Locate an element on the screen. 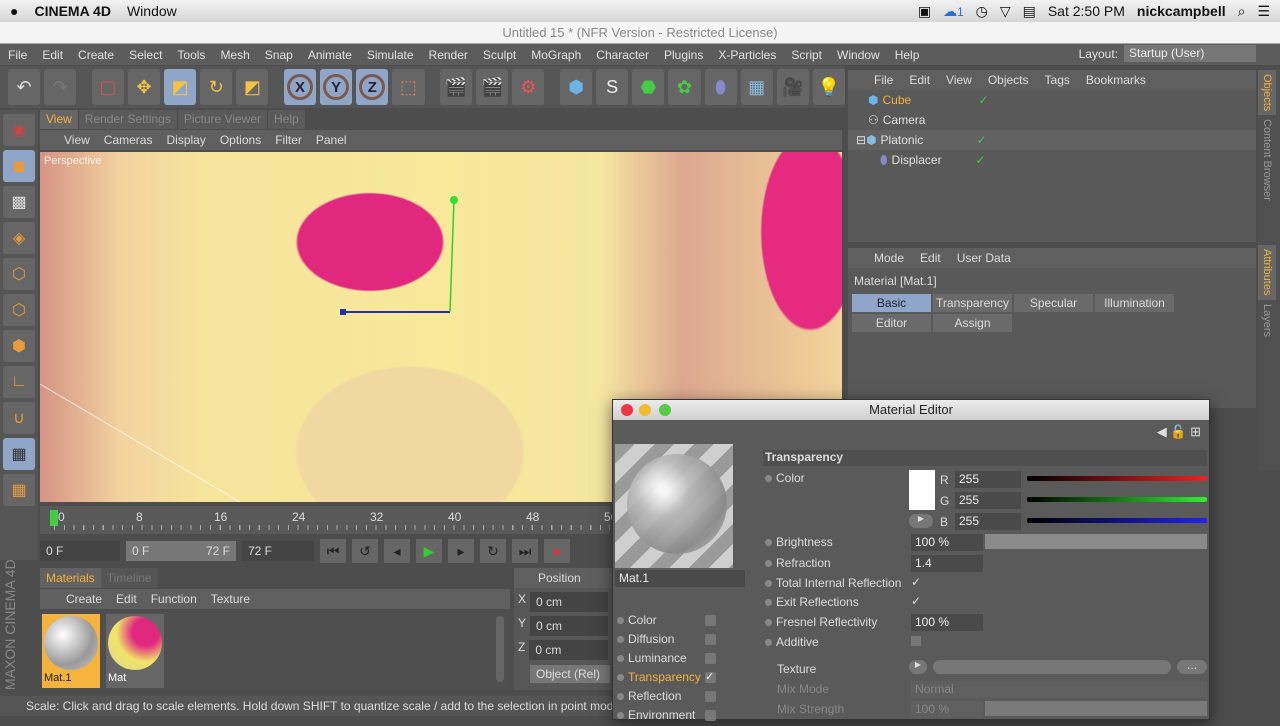 The width and height of the screenshot is (1280, 726). clock: Sat 2:50 PM is located at coordinates (1086, 11).